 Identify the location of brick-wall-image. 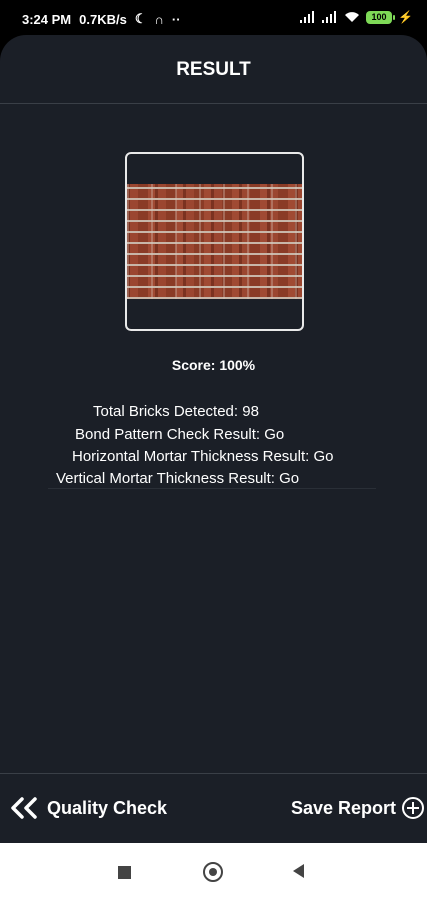
(214, 241).